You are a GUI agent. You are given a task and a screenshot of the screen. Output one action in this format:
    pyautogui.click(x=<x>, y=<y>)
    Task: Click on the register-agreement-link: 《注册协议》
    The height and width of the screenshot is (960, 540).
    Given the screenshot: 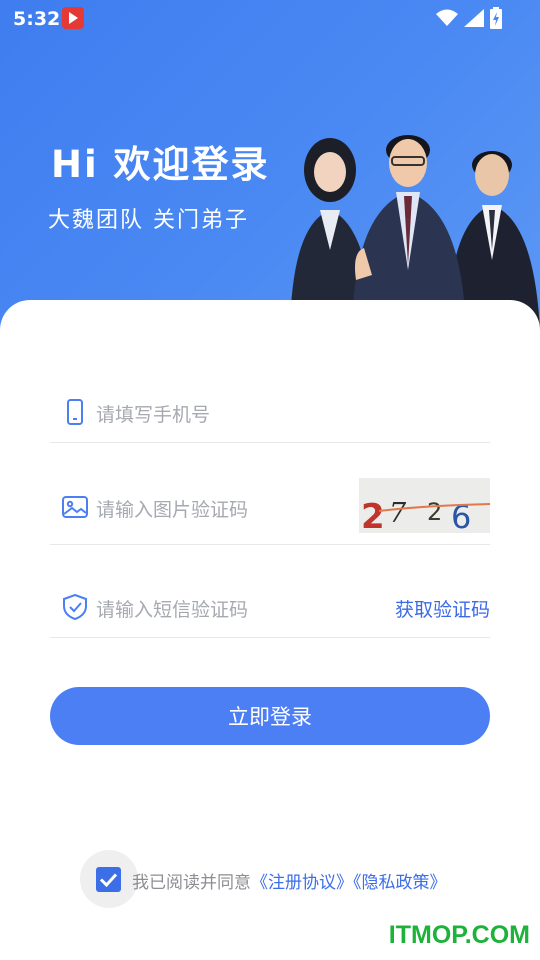 What is the action you would take?
    pyautogui.click(x=302, y=883)
    